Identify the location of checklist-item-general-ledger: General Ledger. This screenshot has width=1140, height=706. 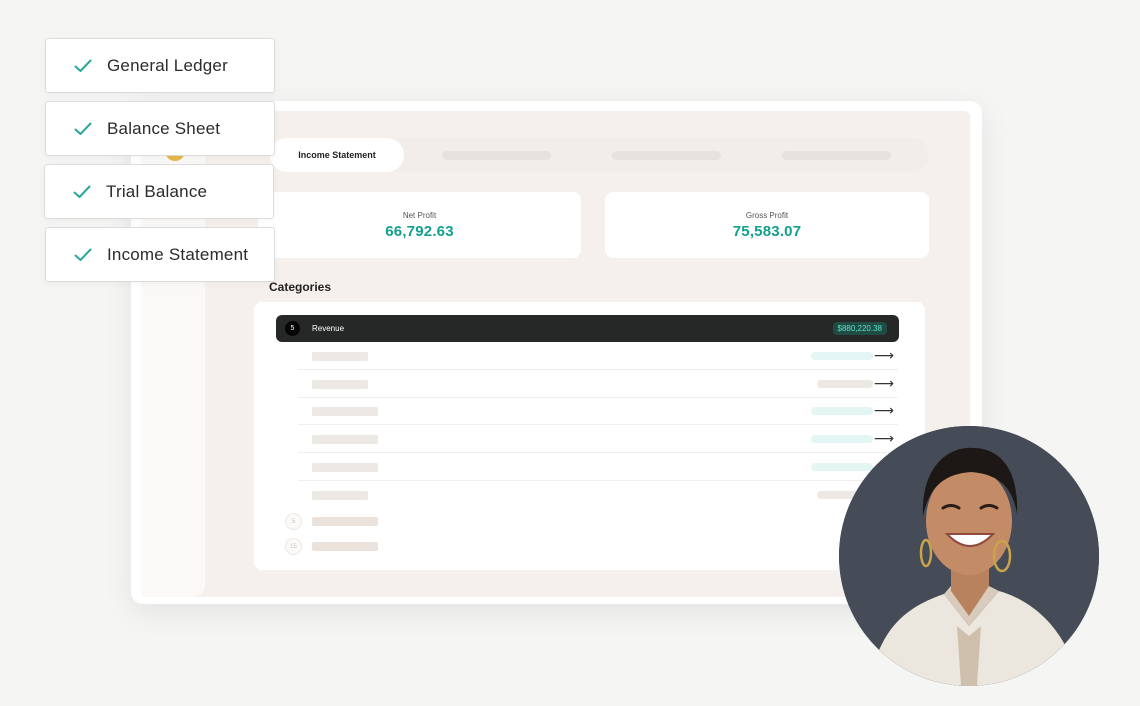
(160, 65).